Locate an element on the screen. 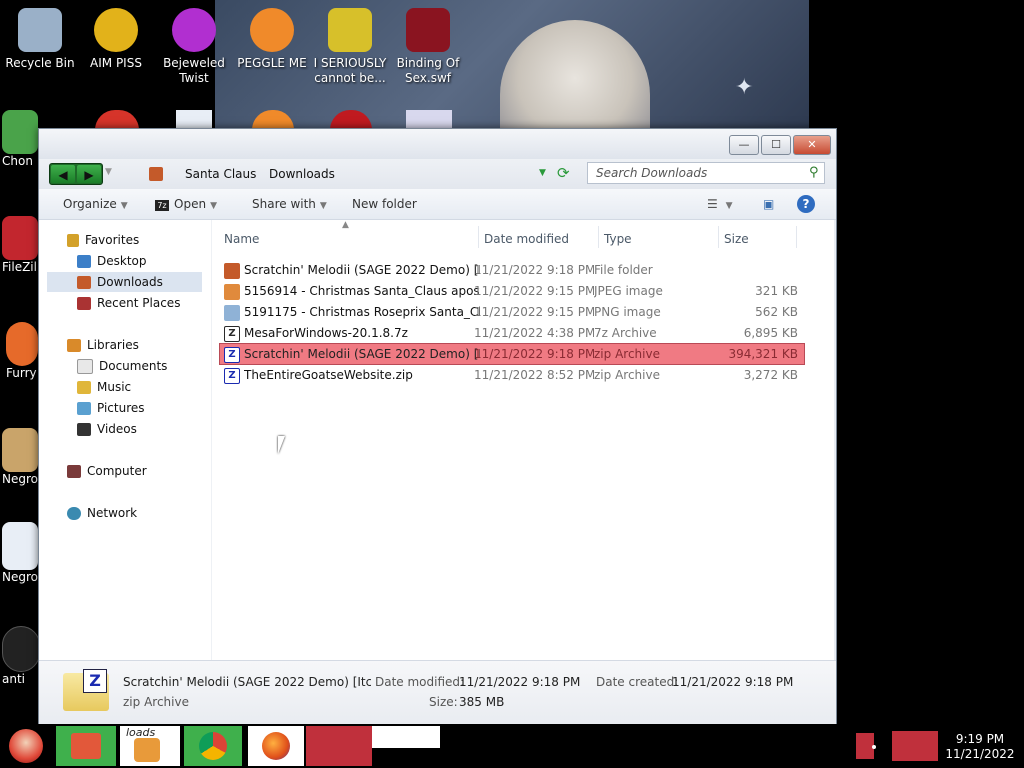 The height and width of the screenshot is (768, 1024). app-icon is located at coordinates (429, 120).